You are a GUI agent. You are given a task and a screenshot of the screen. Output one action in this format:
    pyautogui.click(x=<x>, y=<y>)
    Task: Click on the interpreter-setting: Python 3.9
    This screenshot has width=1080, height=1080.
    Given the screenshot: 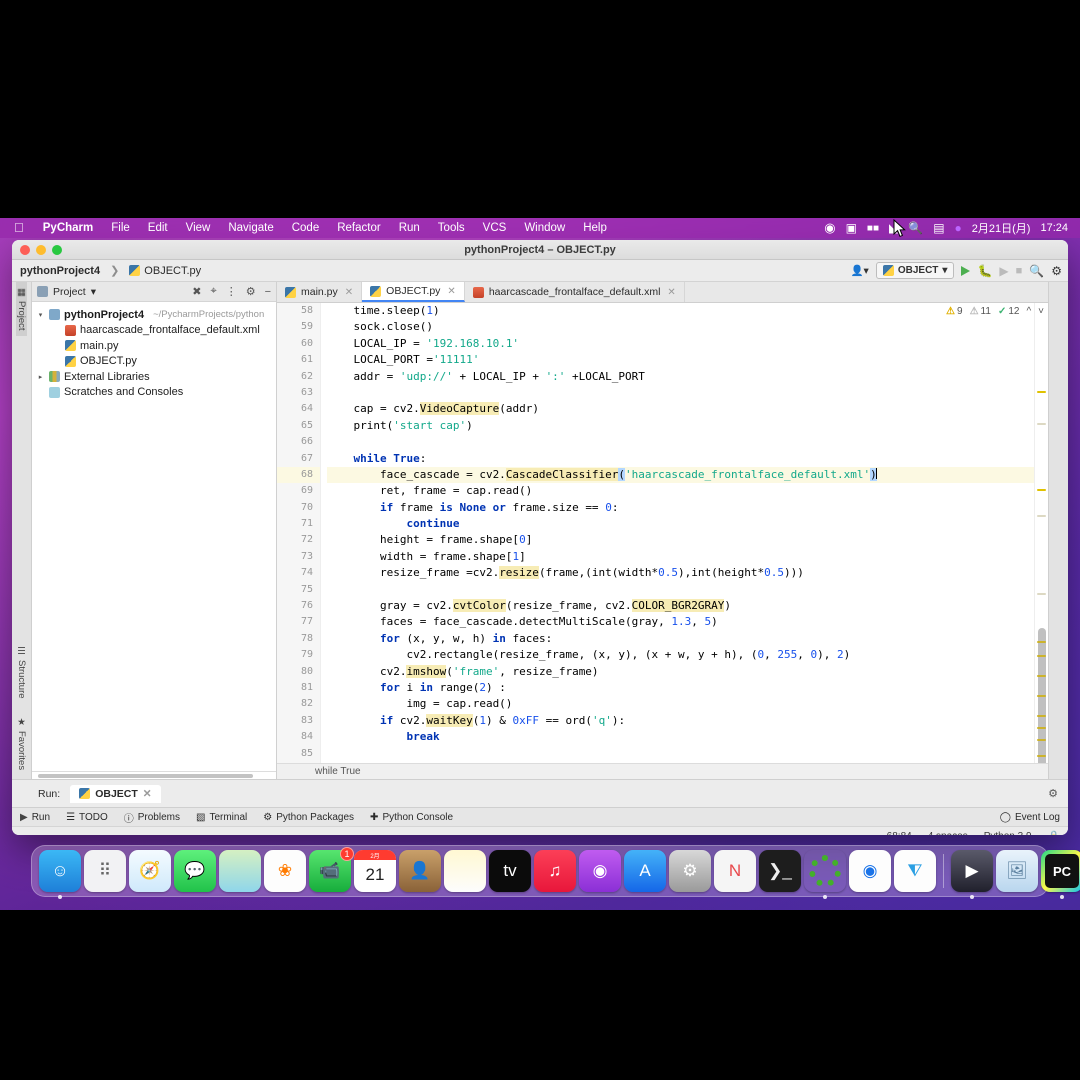 What is the action you would take?
    pyautogui.click(x=1008, y=833)
    